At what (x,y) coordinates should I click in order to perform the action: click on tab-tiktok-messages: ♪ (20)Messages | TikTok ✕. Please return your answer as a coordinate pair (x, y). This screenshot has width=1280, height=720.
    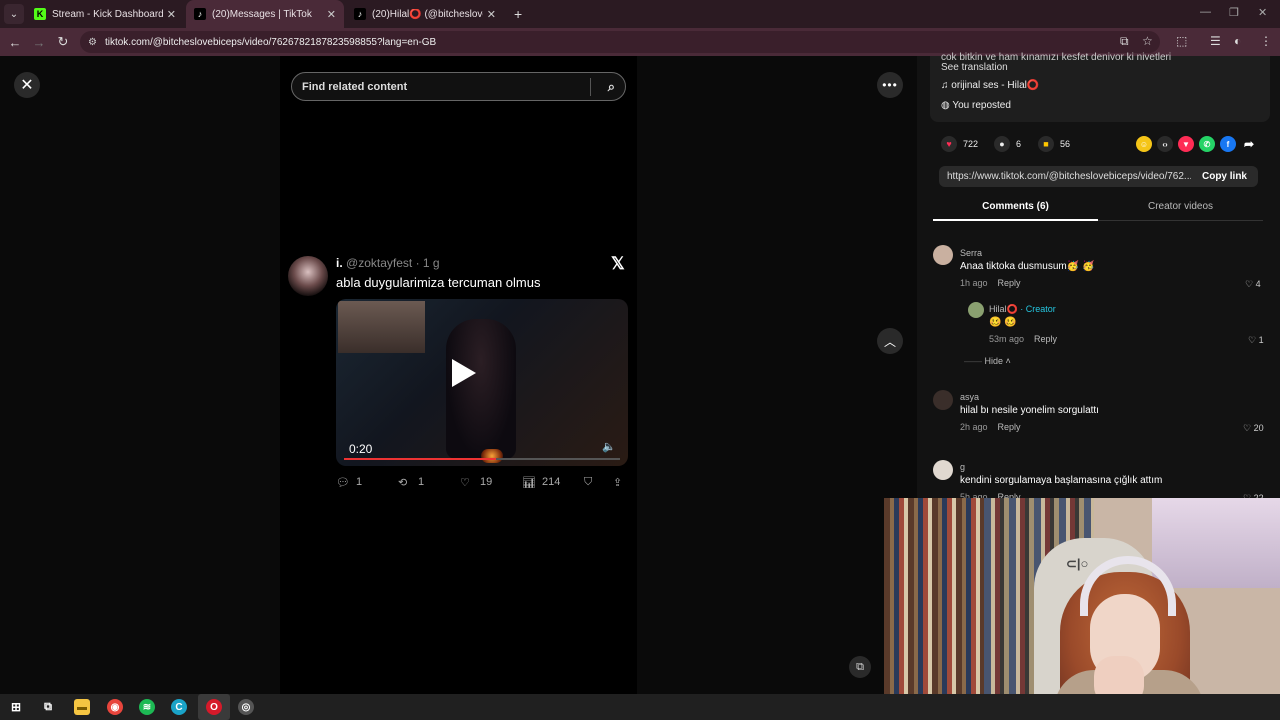
    Looking at the image, I should click on (265, 14).